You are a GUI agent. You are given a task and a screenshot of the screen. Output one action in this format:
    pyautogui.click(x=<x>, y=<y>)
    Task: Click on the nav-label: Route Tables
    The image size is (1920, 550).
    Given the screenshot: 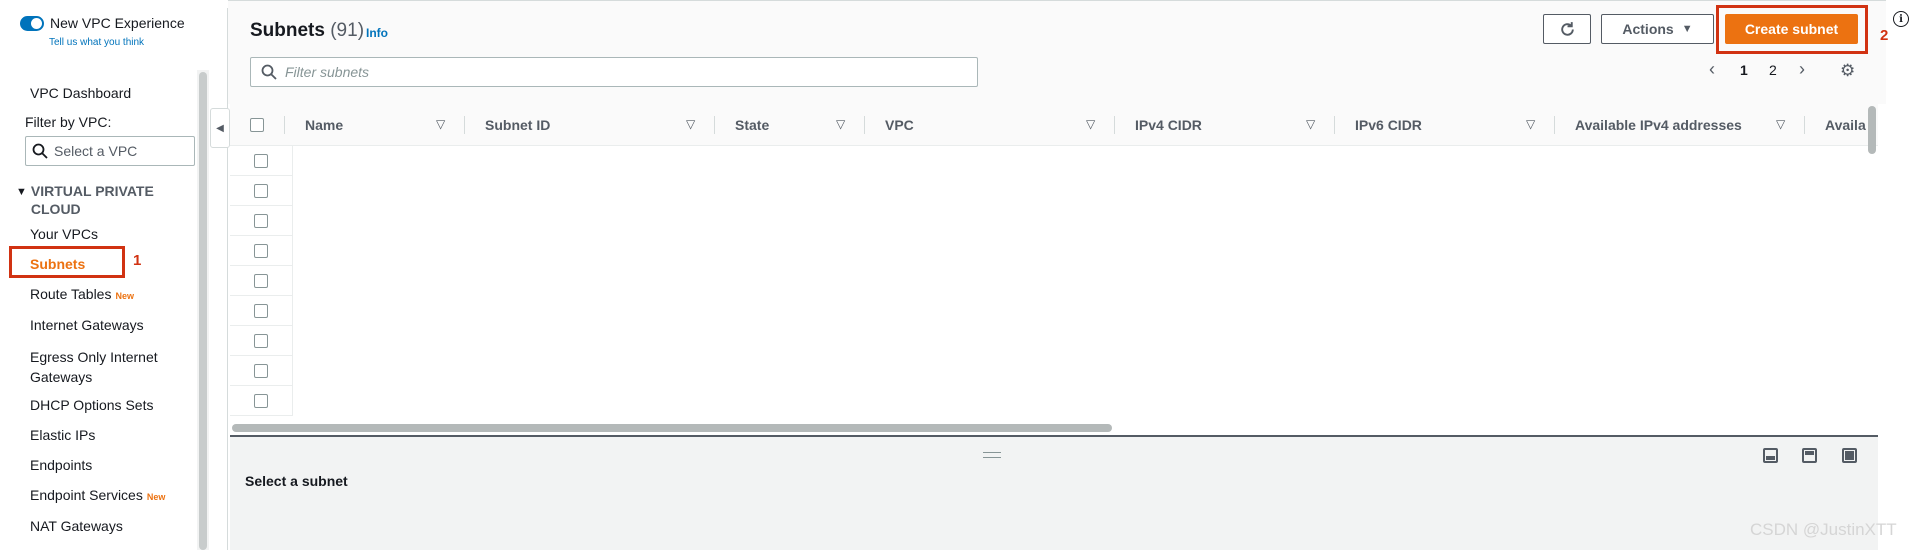 What is the action you would take?
    pyautogui.click(x=71, y=294)
    